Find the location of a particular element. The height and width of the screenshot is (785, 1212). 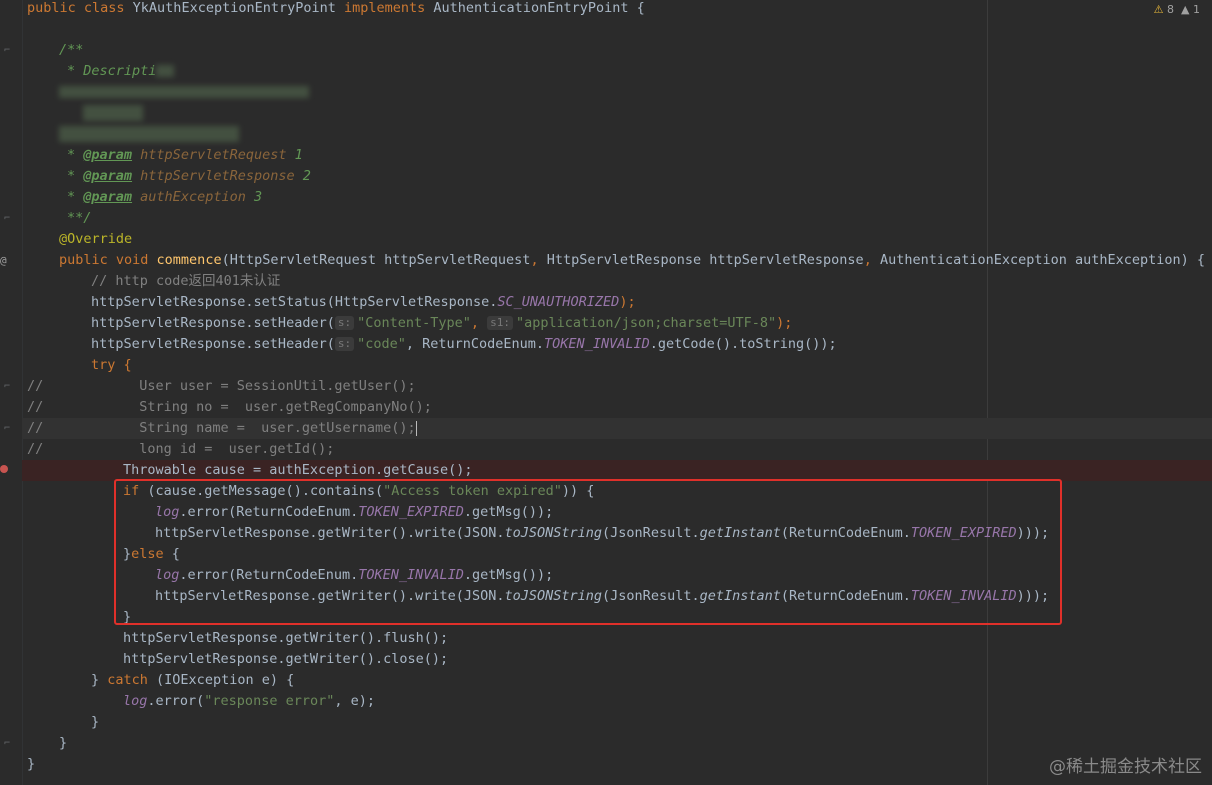

highlight-annotation-box is located at coordinates (588, 552).